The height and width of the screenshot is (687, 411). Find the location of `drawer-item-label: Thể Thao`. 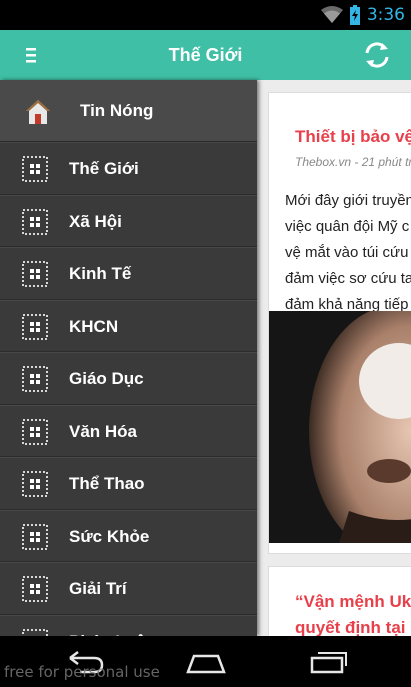

drawer-item-label: Thể Thao is located at coordinates (107, 483).